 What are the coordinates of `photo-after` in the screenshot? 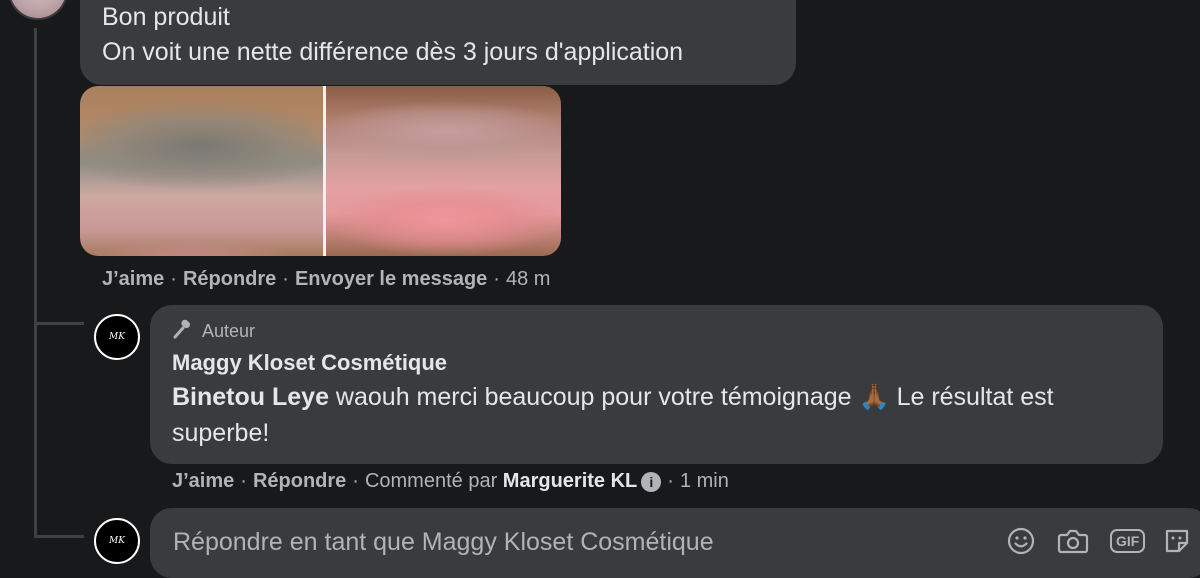 It's located at (443, 171).